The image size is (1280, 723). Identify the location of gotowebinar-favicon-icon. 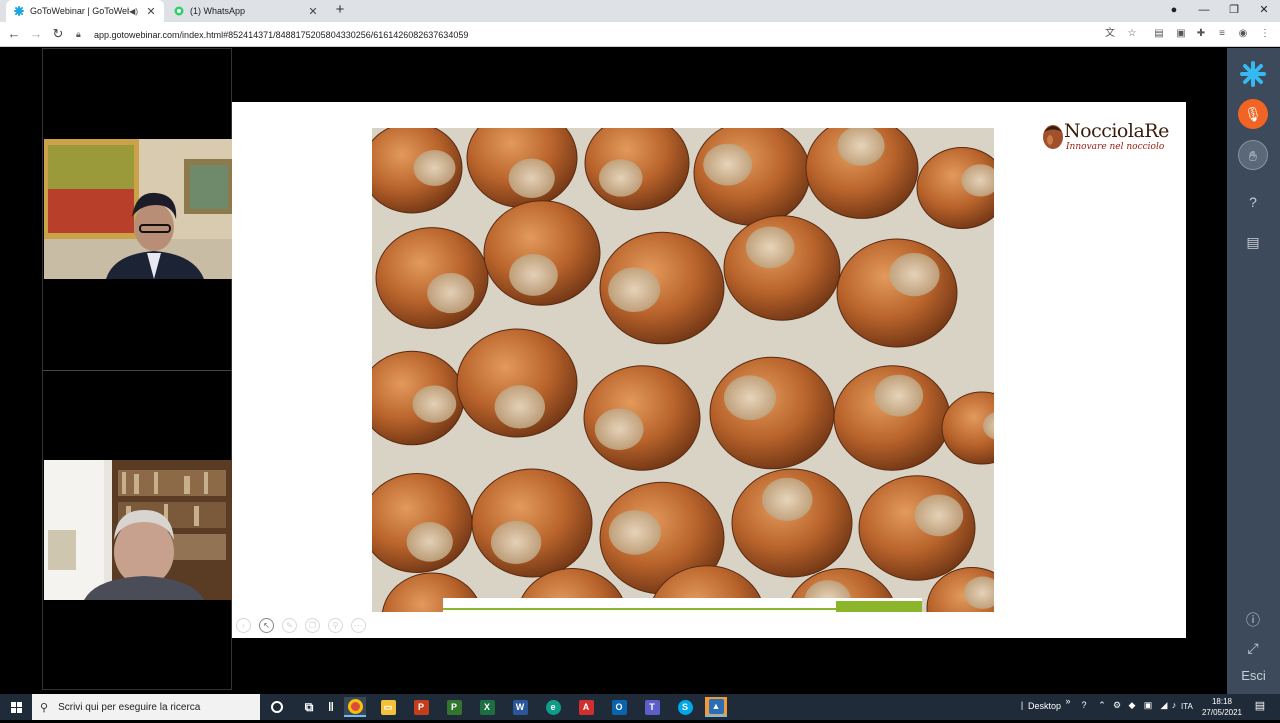
(19, 11).